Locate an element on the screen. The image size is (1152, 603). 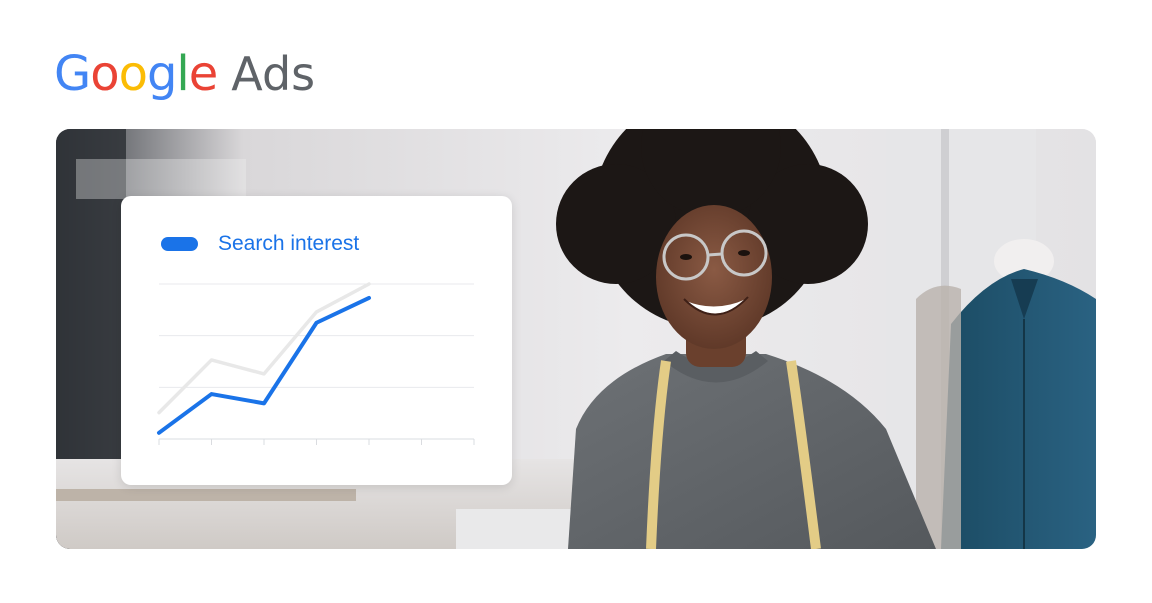
logo-letter: G is located at coordinates (72, 74).